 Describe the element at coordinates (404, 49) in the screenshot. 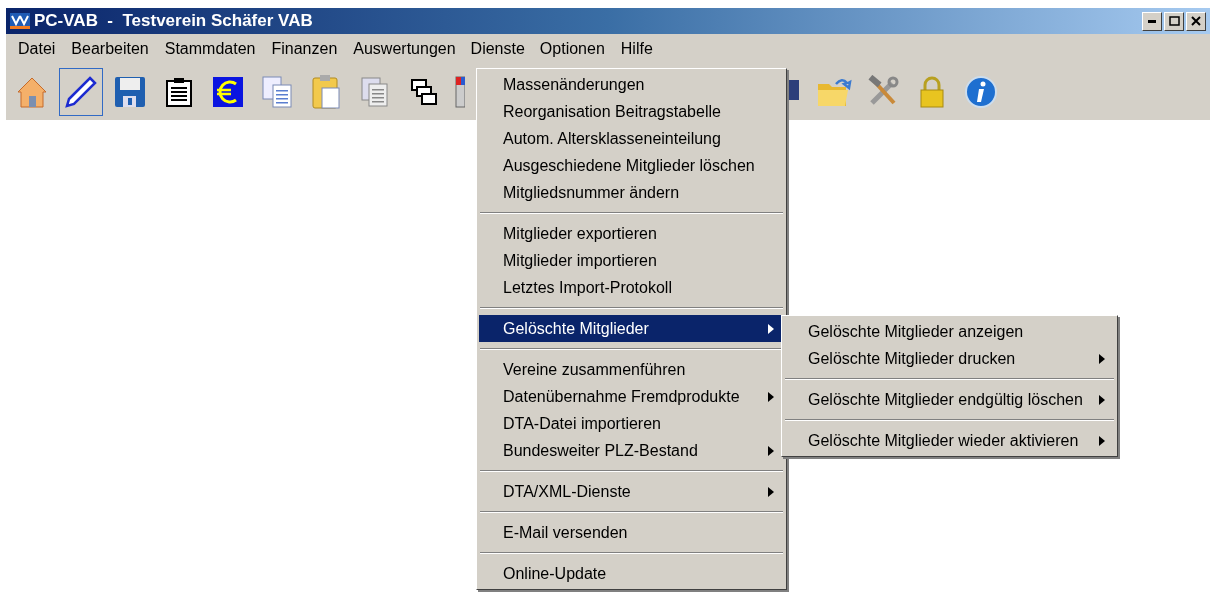

I see `menu-title: Auswertungen` at that location.